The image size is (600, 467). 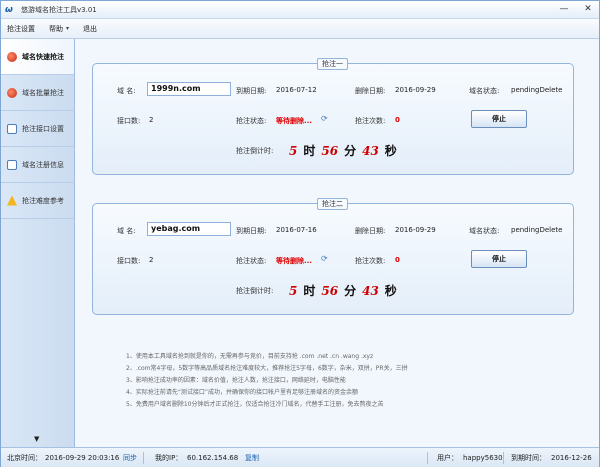 What do you see at coordinates (296, 90) in the screenshot?
I see `expire-date-value: 2016-07-12` at bounding box center [296, 90].